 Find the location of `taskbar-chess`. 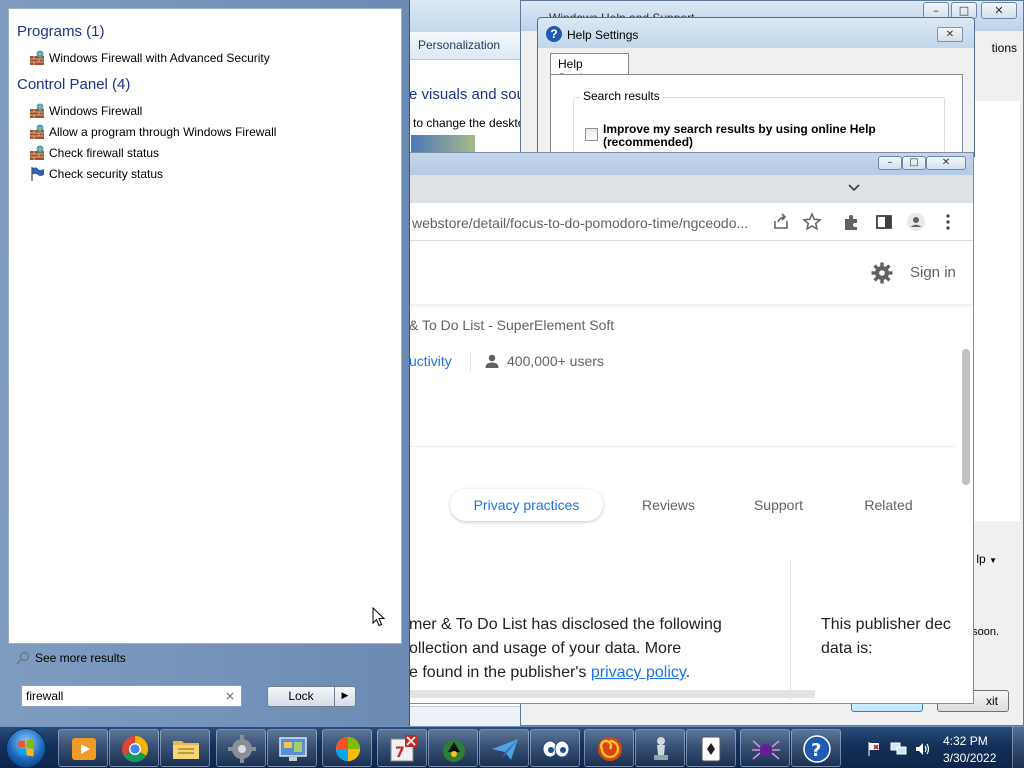

taskbar-chess is located at coordinates (660, 748).